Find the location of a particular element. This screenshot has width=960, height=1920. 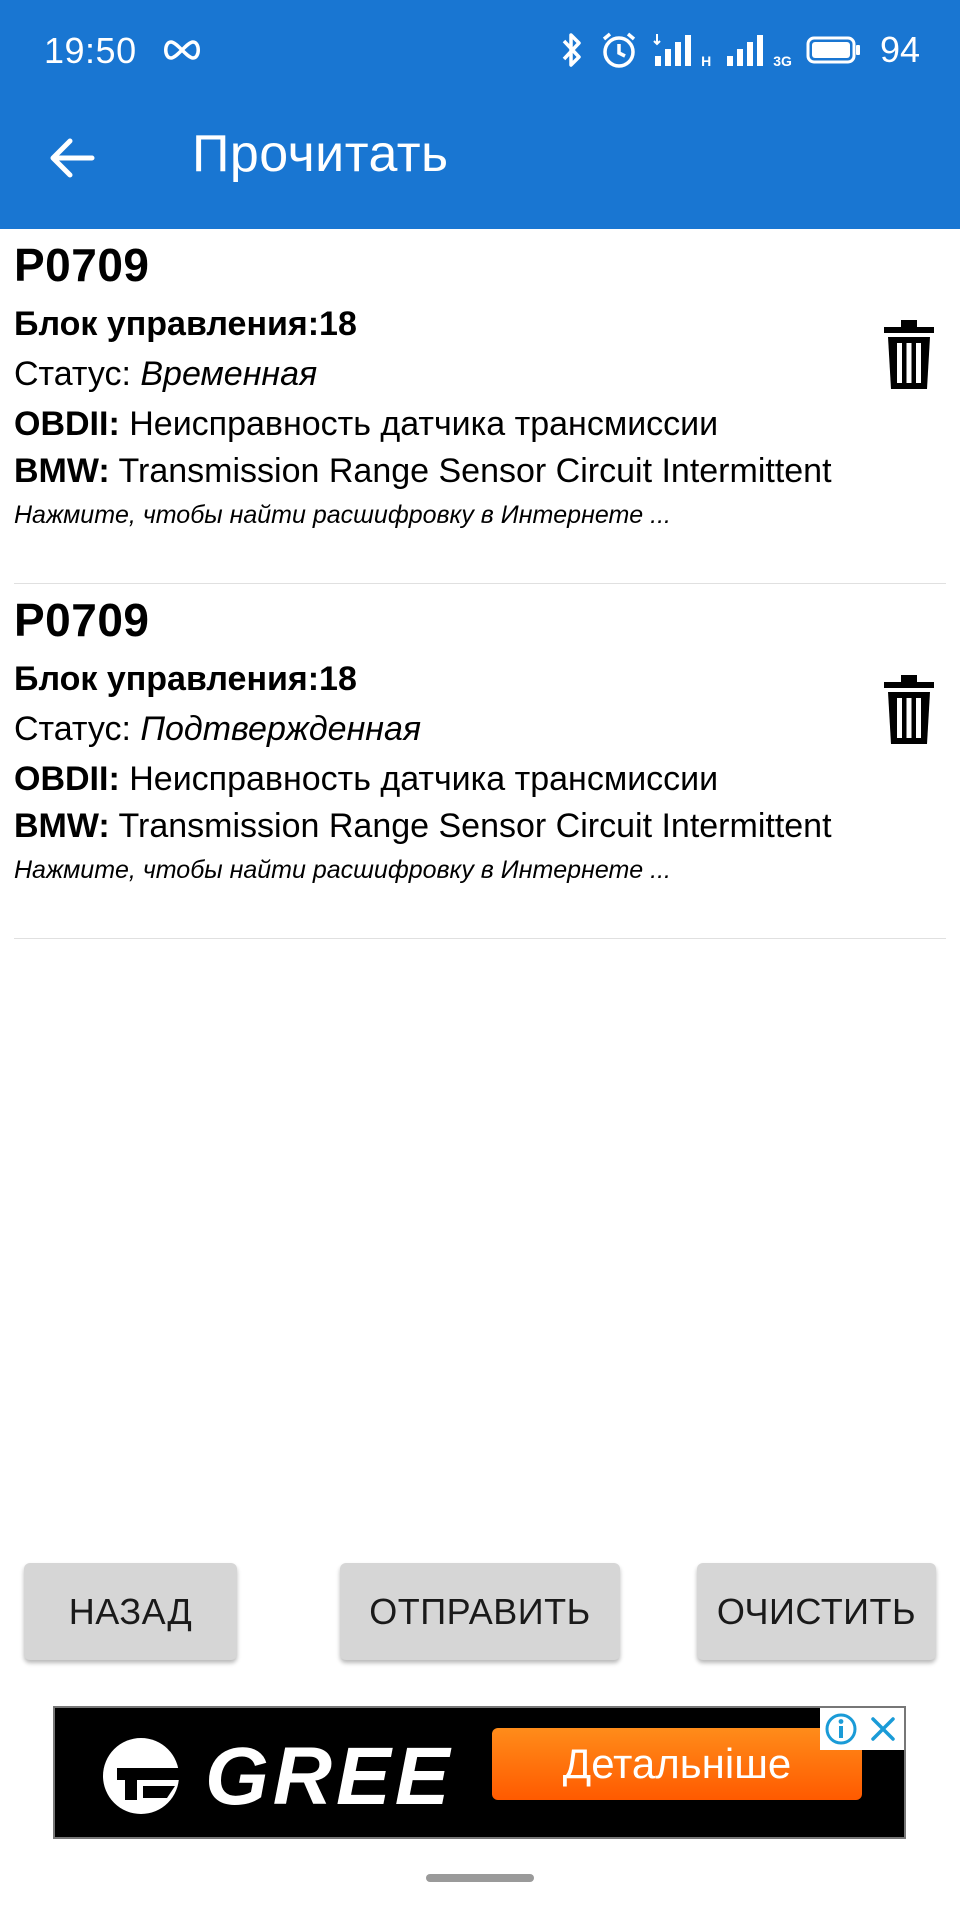

error-status: Статус: Подтвержденная is located at coordinates (480, 729).